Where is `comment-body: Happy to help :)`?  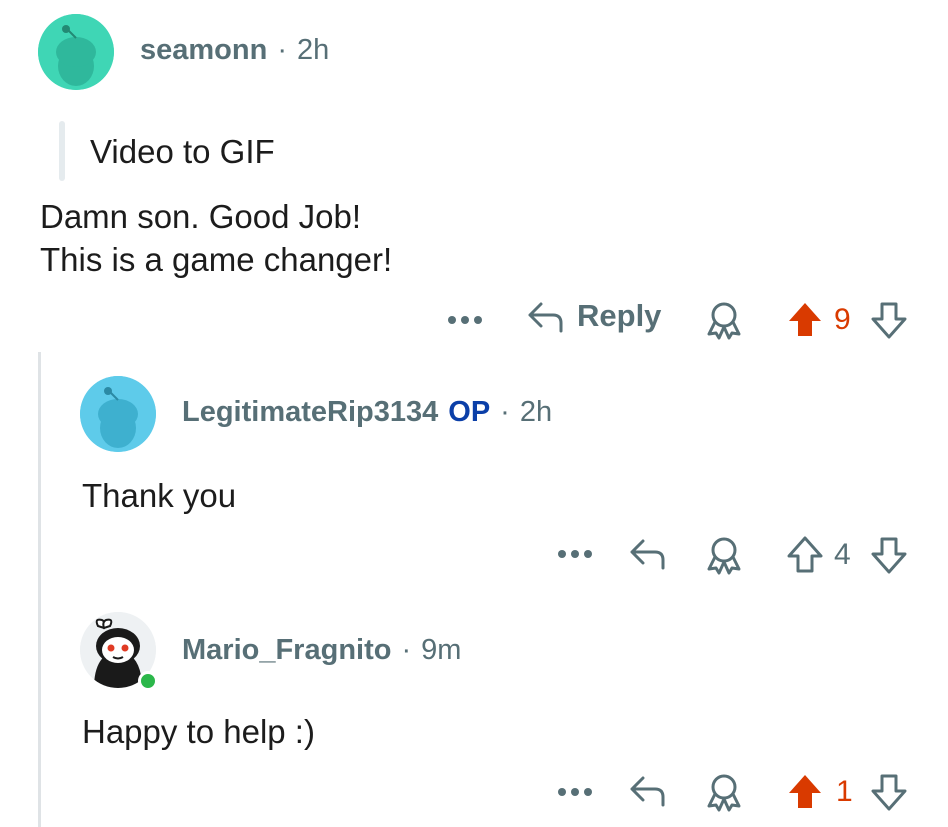 comment-body: Happy to help :) is located at coordinates (198, 731).